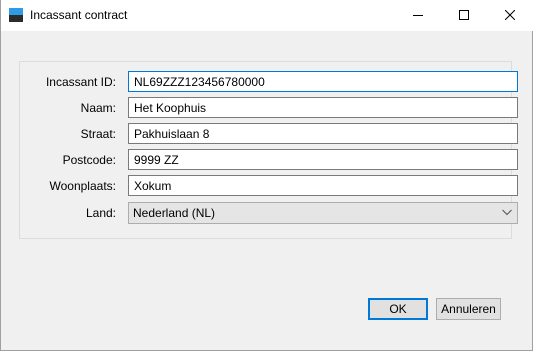  What do you see at coordinates (323, 81) in the screenshot?
I see `incassant-id-field` at bounding box center [323, 81].